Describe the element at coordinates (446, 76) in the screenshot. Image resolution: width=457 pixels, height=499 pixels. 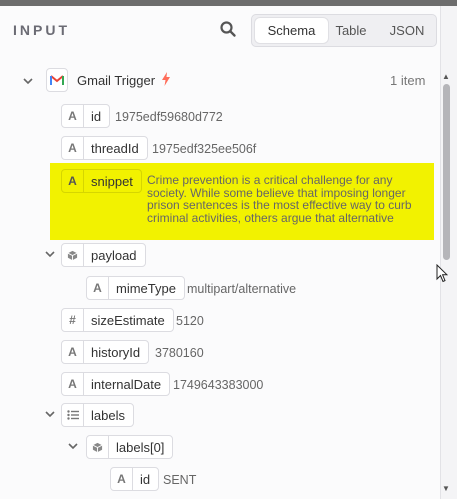
I see `scroll-up-arrow-icon: ▲` at that location.